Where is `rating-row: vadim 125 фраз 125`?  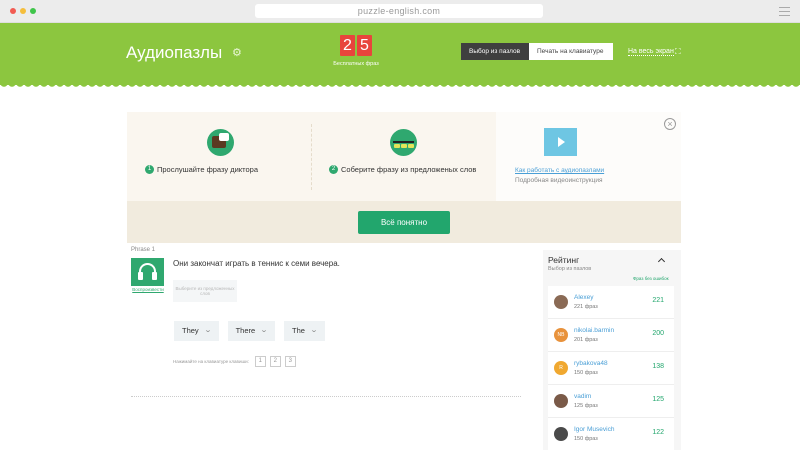 rating-row: vadim 125 фраз 125 is located at coordinates (611, 401).